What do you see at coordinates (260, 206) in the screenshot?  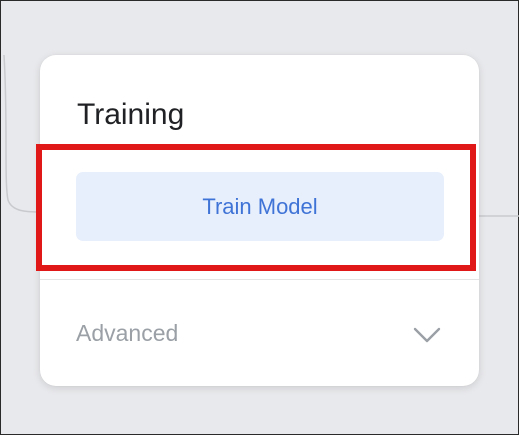 I see `train-model-button: Train Model` at bounding box center [260, 206].